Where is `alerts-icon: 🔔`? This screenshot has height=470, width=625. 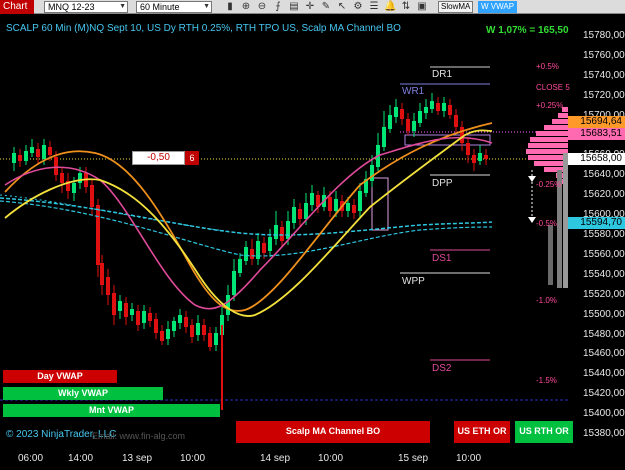 alerts-icon: 🔔 is located at coordinates (390, 7).